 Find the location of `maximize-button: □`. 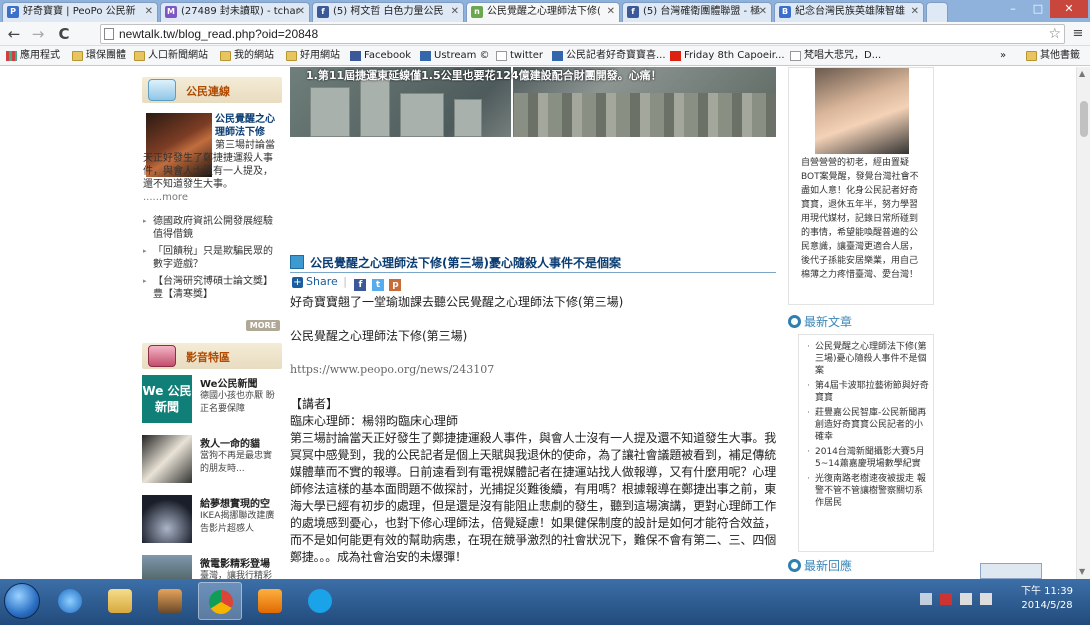

maximize-button: □ is located at coordinates (1038, 9).